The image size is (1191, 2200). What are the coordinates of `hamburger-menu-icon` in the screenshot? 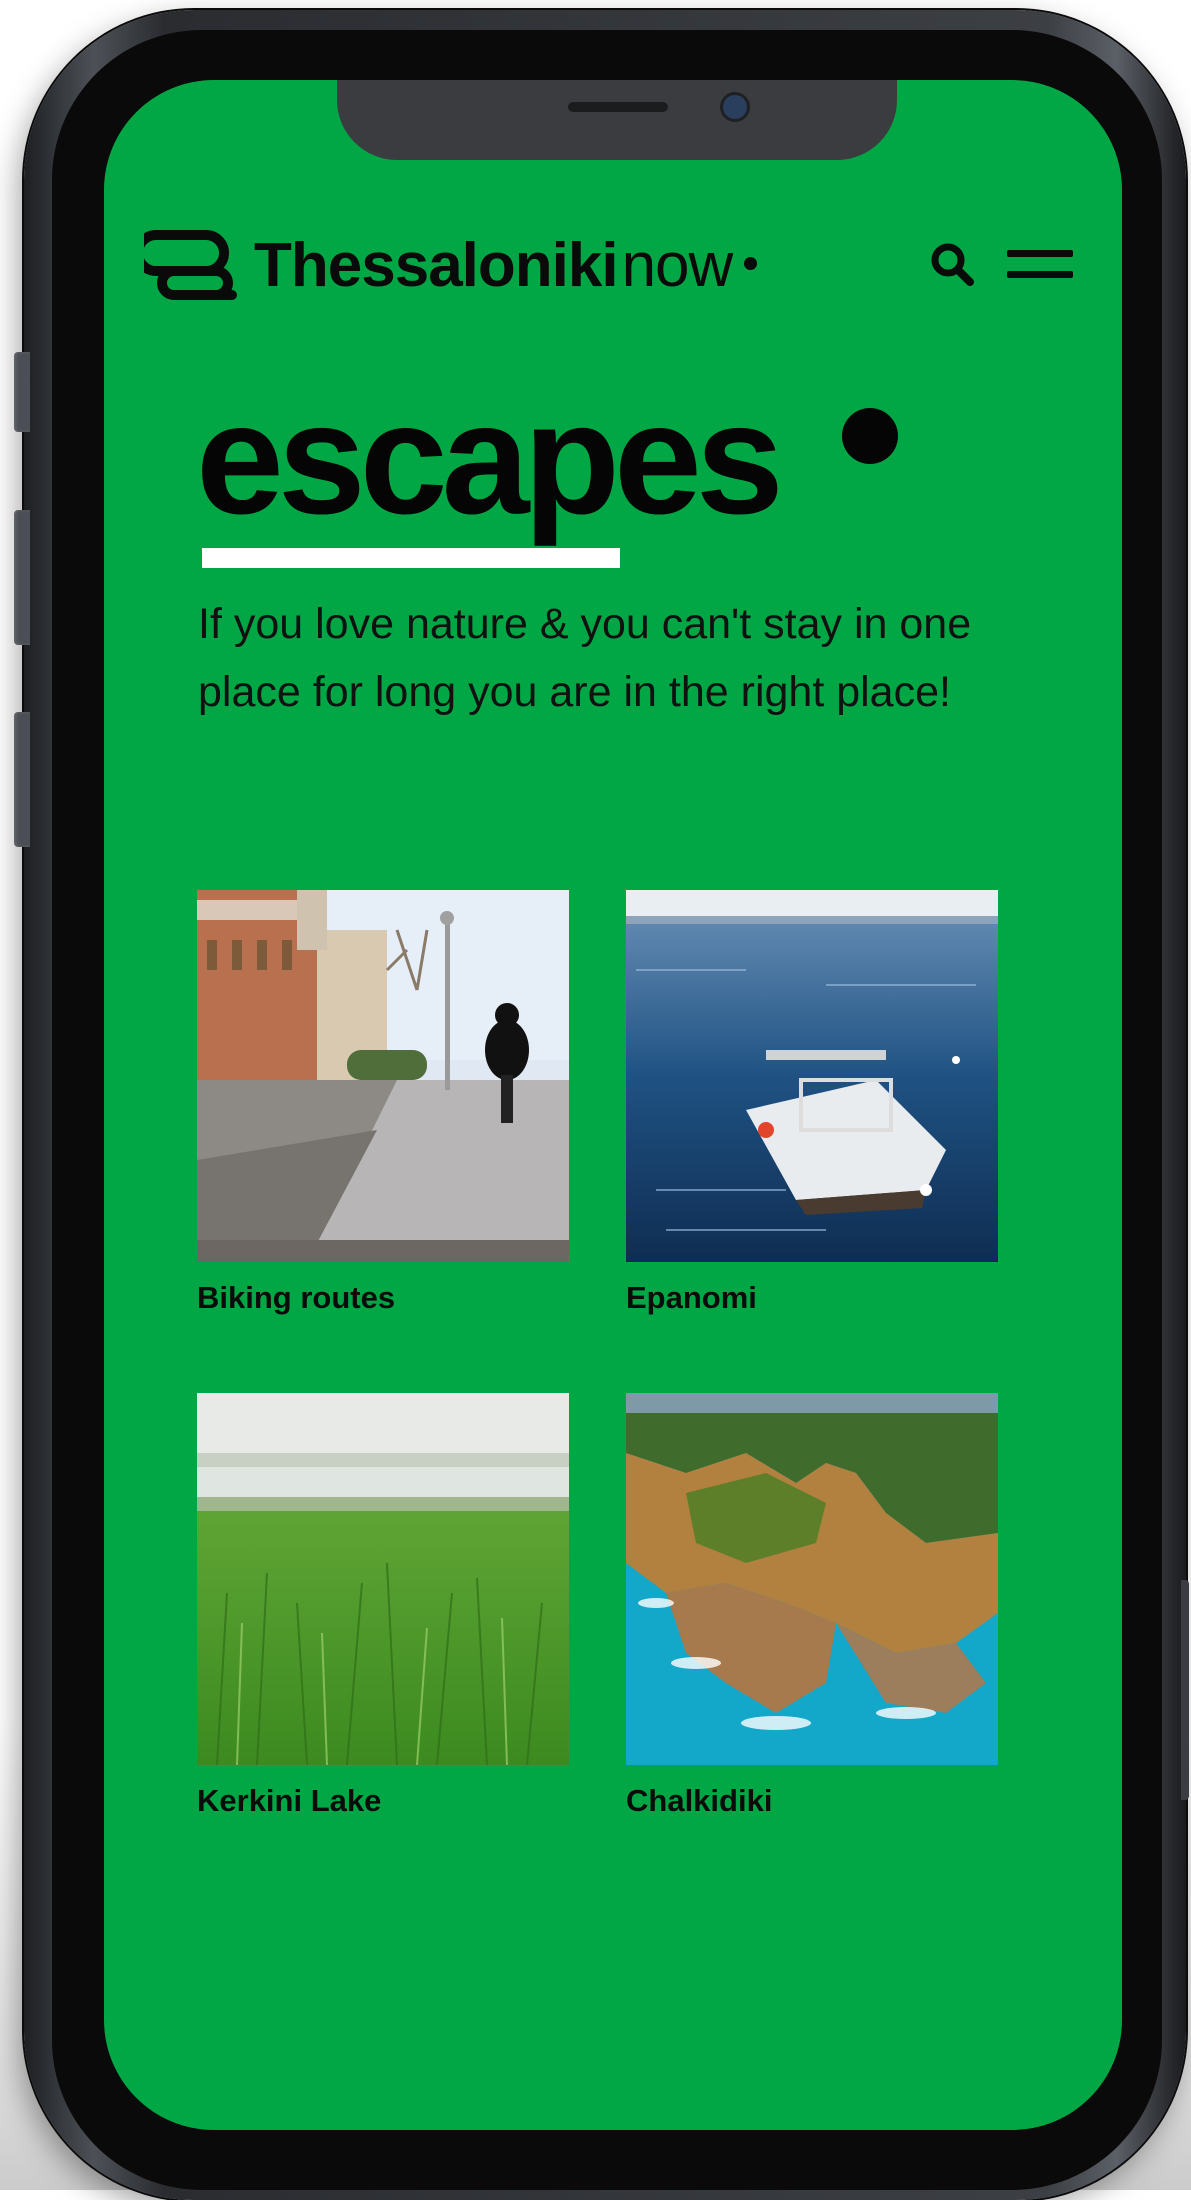 It's located at (1040, 264).